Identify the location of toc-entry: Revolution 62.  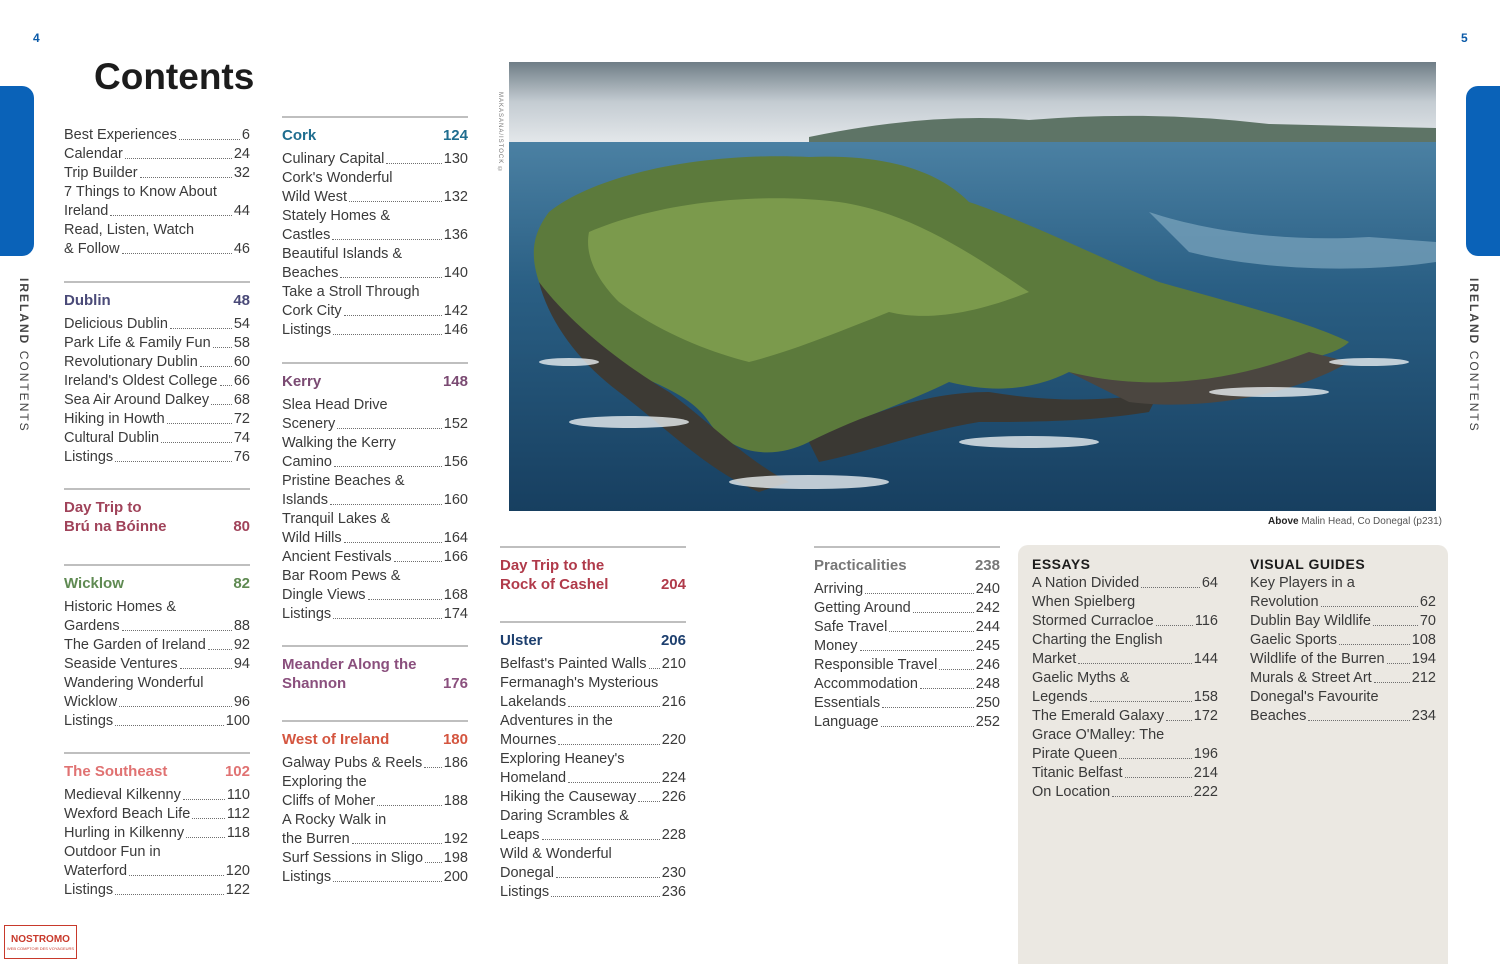
(1343, 602).